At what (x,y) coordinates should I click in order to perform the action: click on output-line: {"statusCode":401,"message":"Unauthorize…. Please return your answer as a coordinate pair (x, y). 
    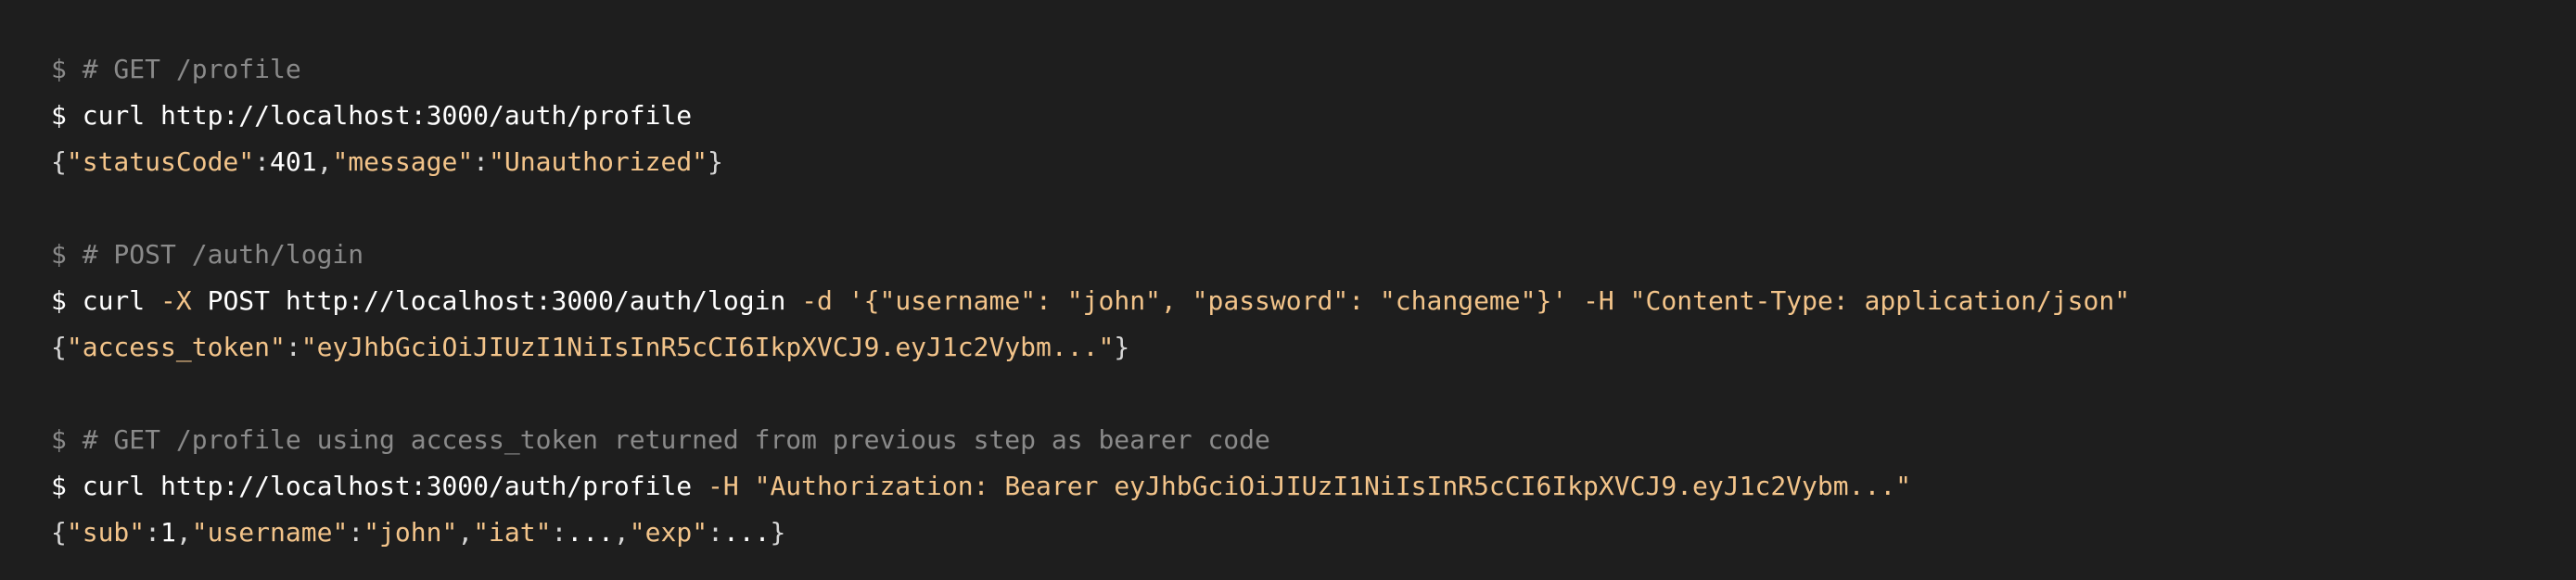
    Looking at the image, I should click on (1313, 162).